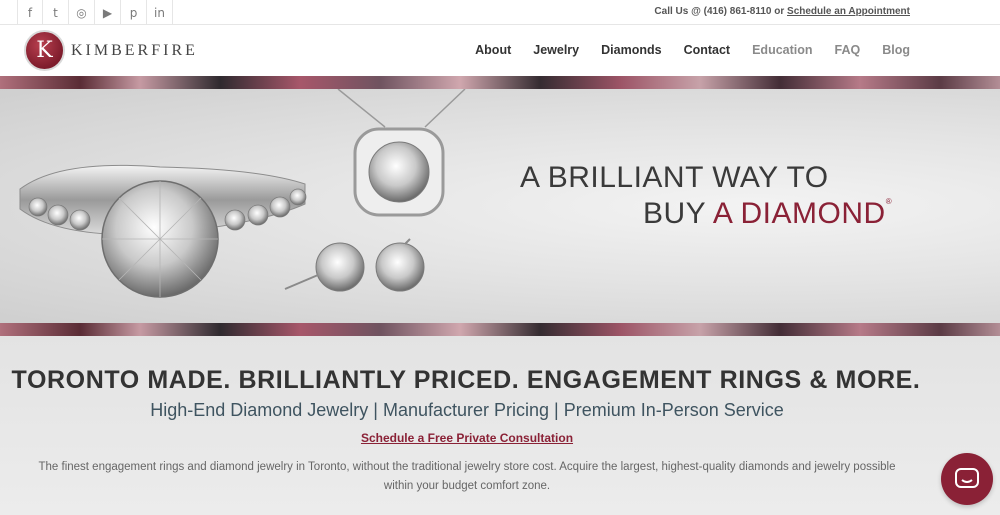  I want to click on youtube-icon: ▶, so click(108, 12).